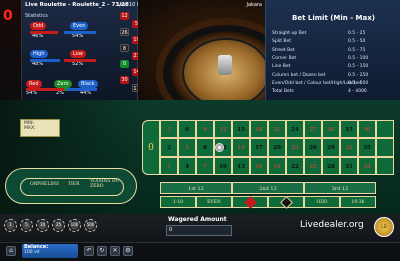 Image resolution: width=400 pixels, height=261 pixels. Describe the element at coordinates (219, 147) in the screenshot. I see `placed-chip` at that location.